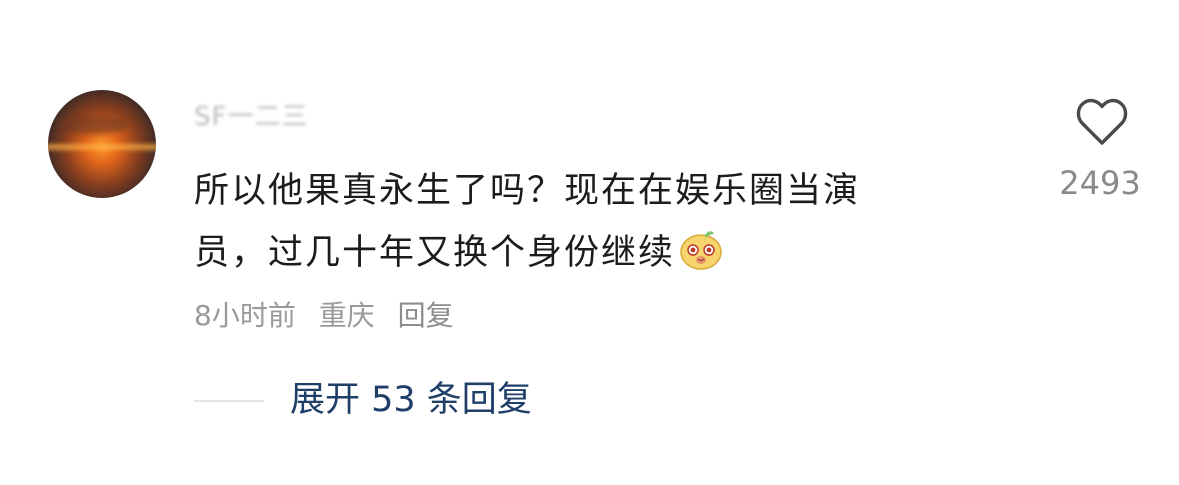  Describe the element at coordinates (229, 401) in the screenshot. I see `replies-divider` at that location.